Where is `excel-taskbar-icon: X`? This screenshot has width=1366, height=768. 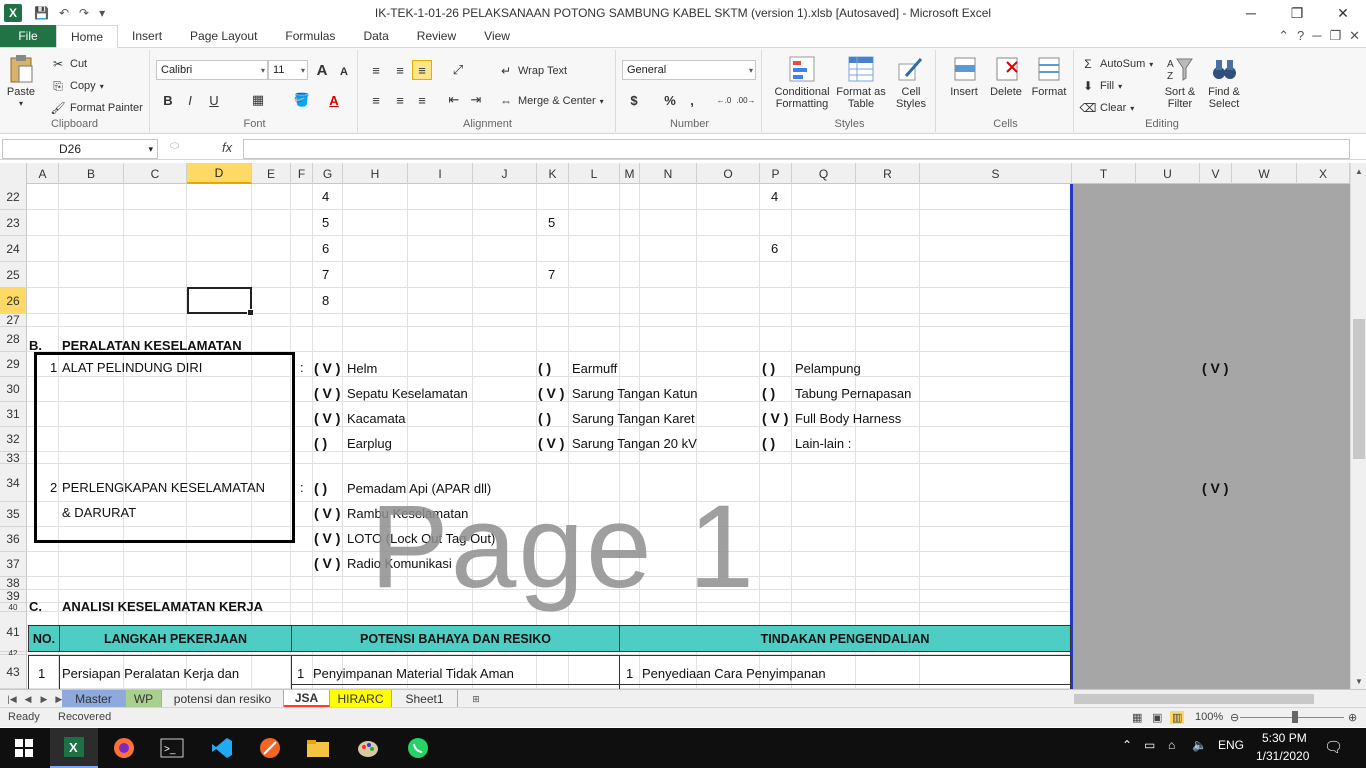
excel-taskbar-icon: X is located at coordinates (74, 748).